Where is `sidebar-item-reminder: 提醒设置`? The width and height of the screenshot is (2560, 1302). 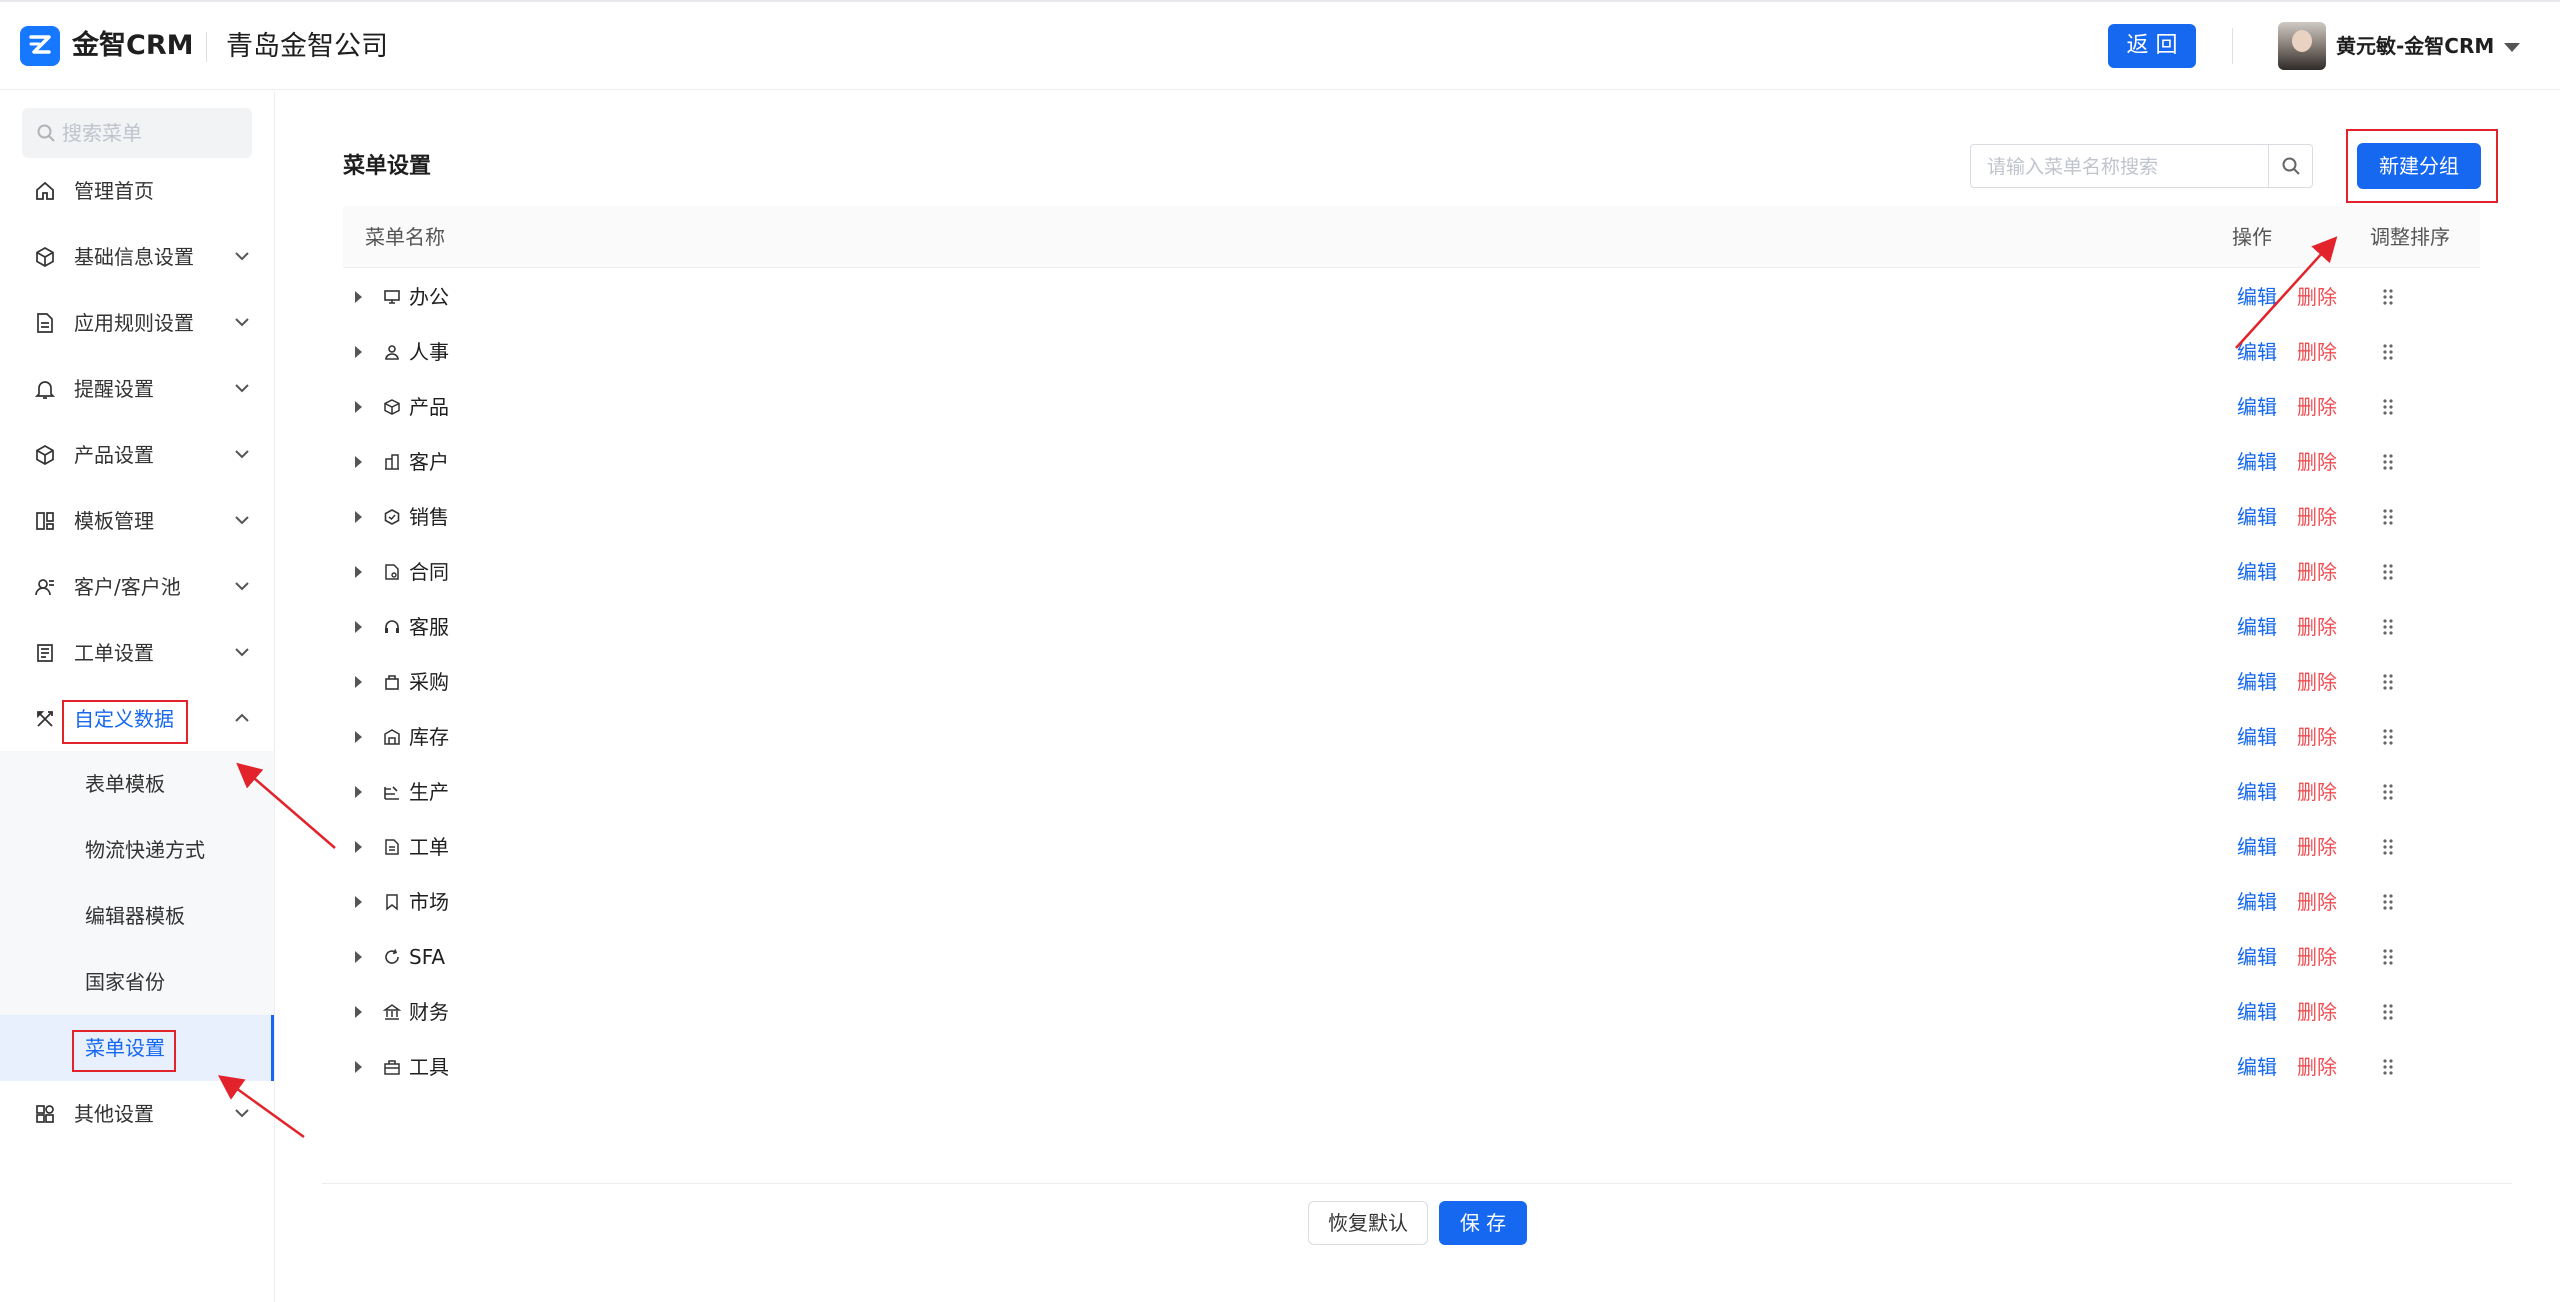
sidebar-item-reminder: 提醒设置 is located at coordinates (137, 389).